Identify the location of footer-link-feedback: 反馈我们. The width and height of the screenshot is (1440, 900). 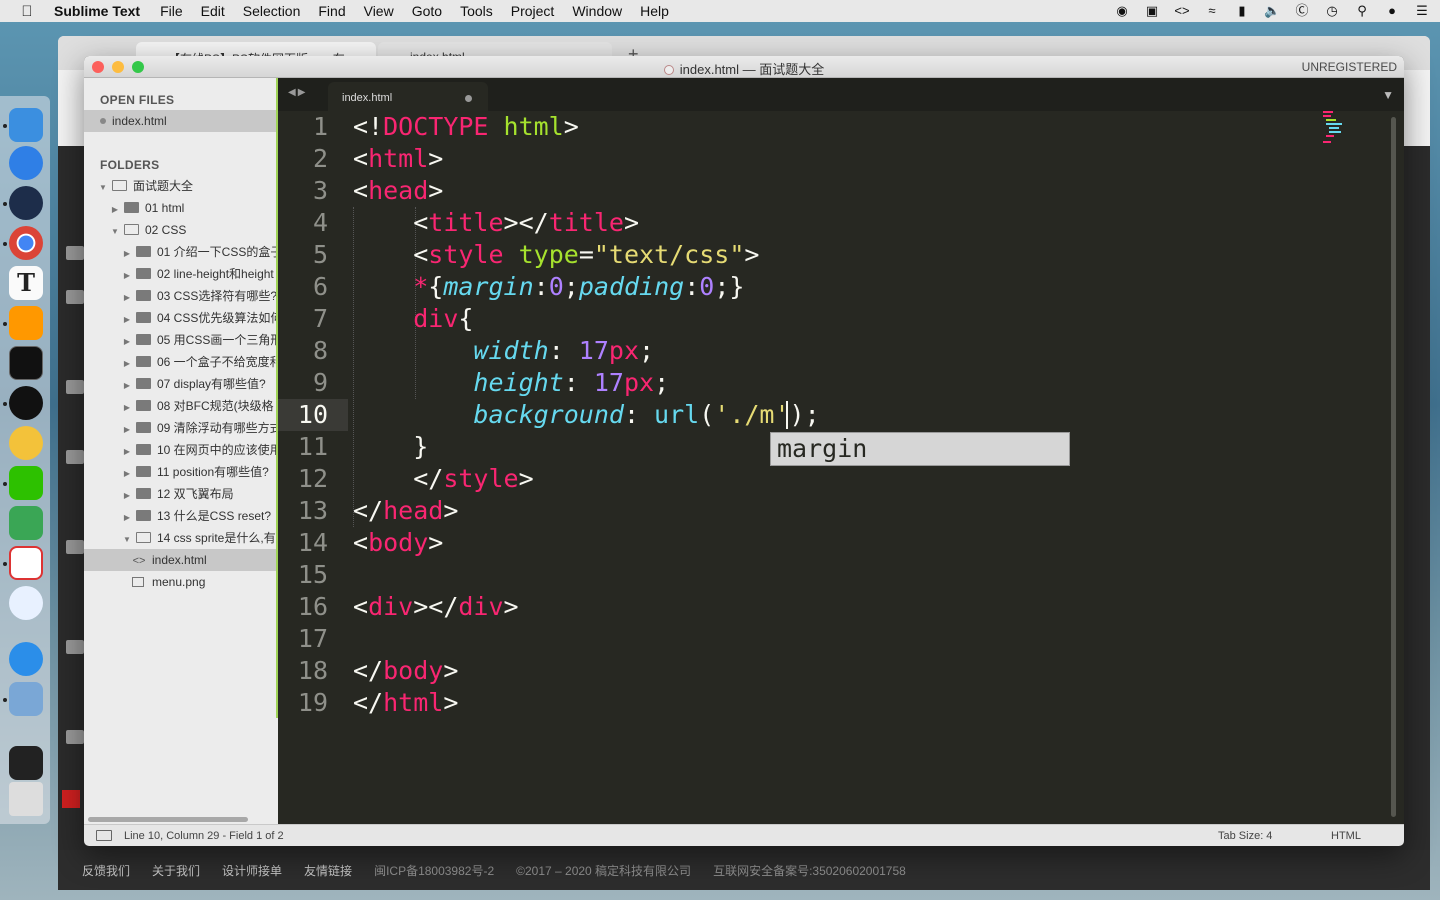
(106, 870).